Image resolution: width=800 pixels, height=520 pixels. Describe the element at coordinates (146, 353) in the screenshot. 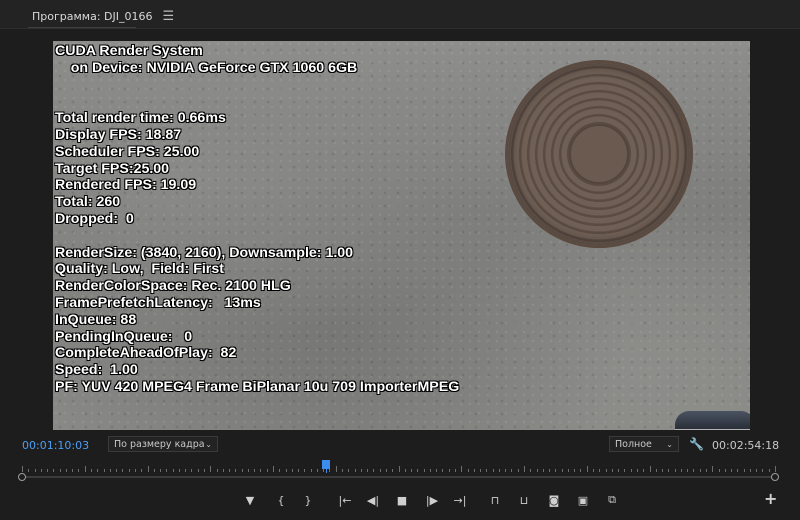

I see `overlay-line: CompleteAheadOfPlay: 82` at that location.